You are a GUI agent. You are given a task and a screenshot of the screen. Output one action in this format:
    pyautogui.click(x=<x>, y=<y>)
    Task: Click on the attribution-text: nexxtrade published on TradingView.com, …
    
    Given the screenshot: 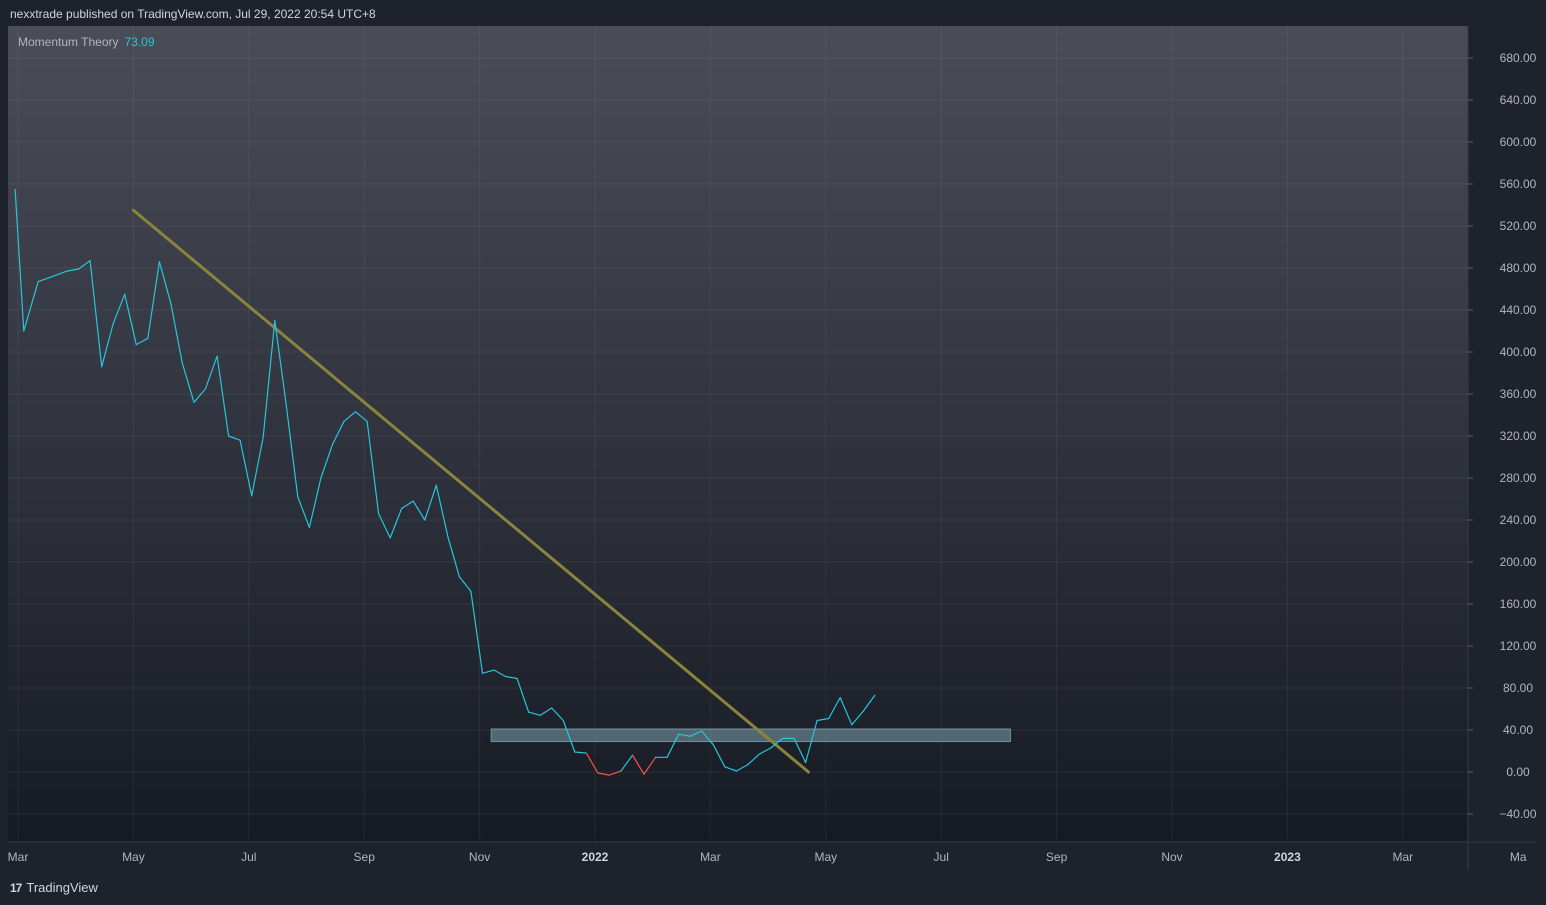 What is the action you would take?
    pyautogui.click(x=193, y=14)
    